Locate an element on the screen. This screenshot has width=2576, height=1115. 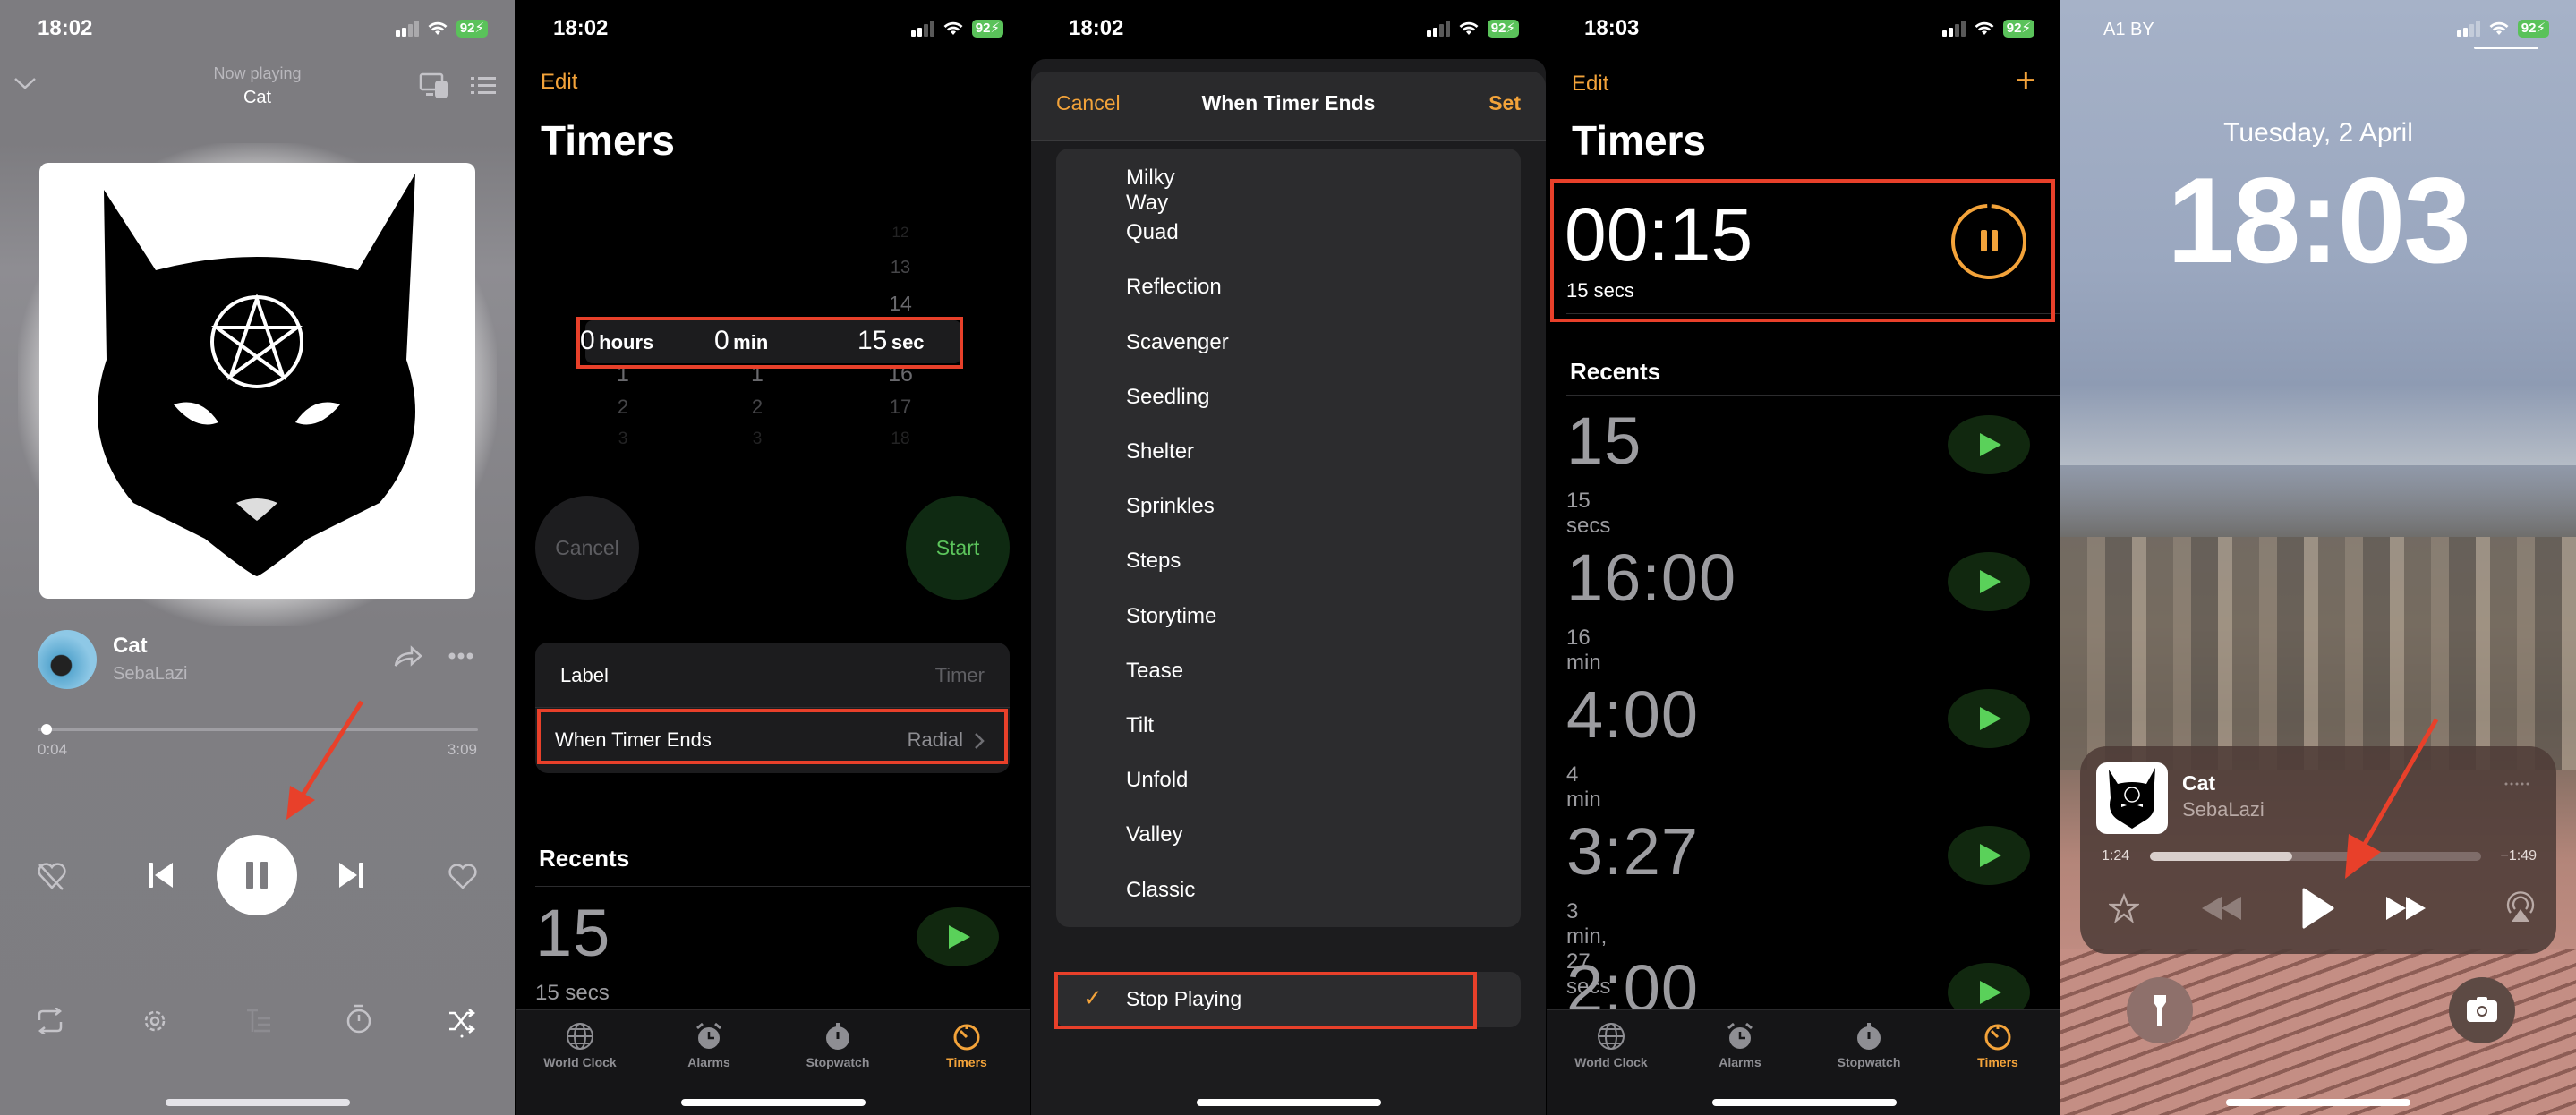
favorite-star-icon is located at coordinates (2124, 908).